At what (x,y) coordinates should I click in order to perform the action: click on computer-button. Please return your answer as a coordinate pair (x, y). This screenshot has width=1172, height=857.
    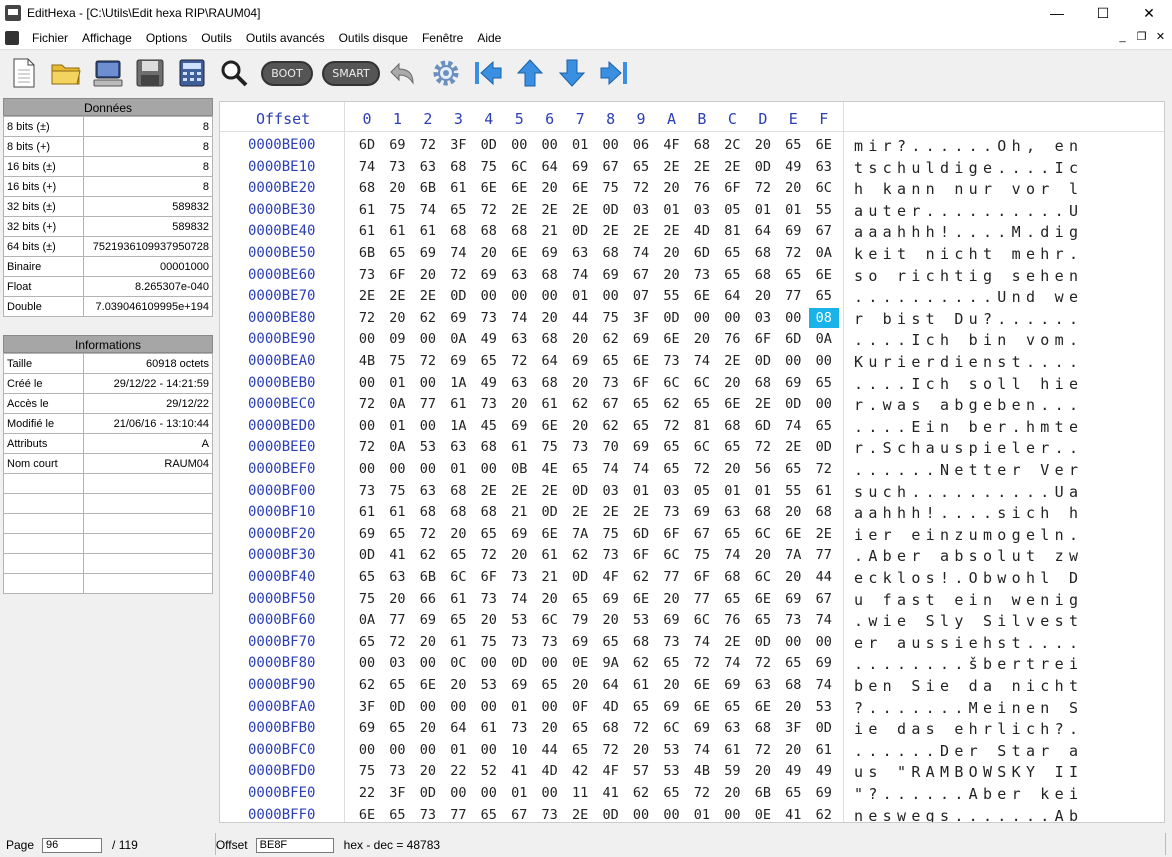
    Looking at the image, I should click on (108, 73).